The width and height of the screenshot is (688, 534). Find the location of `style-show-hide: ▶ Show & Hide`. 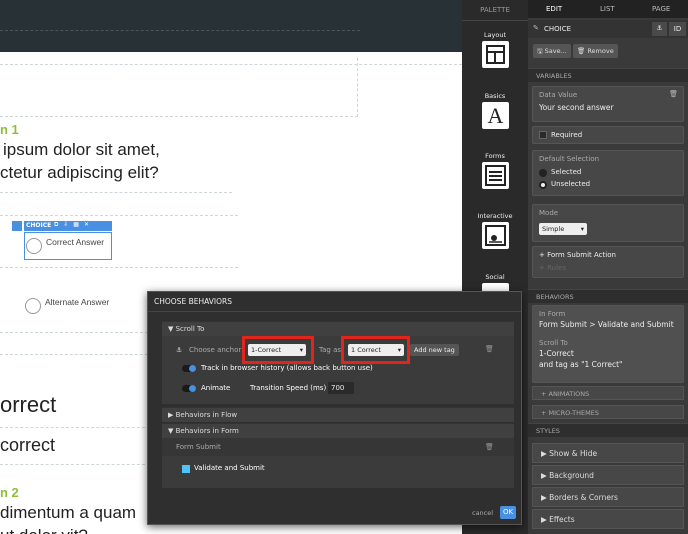

style-show-hide: ▶ Show & Hide is located at coordinates (608, 453).